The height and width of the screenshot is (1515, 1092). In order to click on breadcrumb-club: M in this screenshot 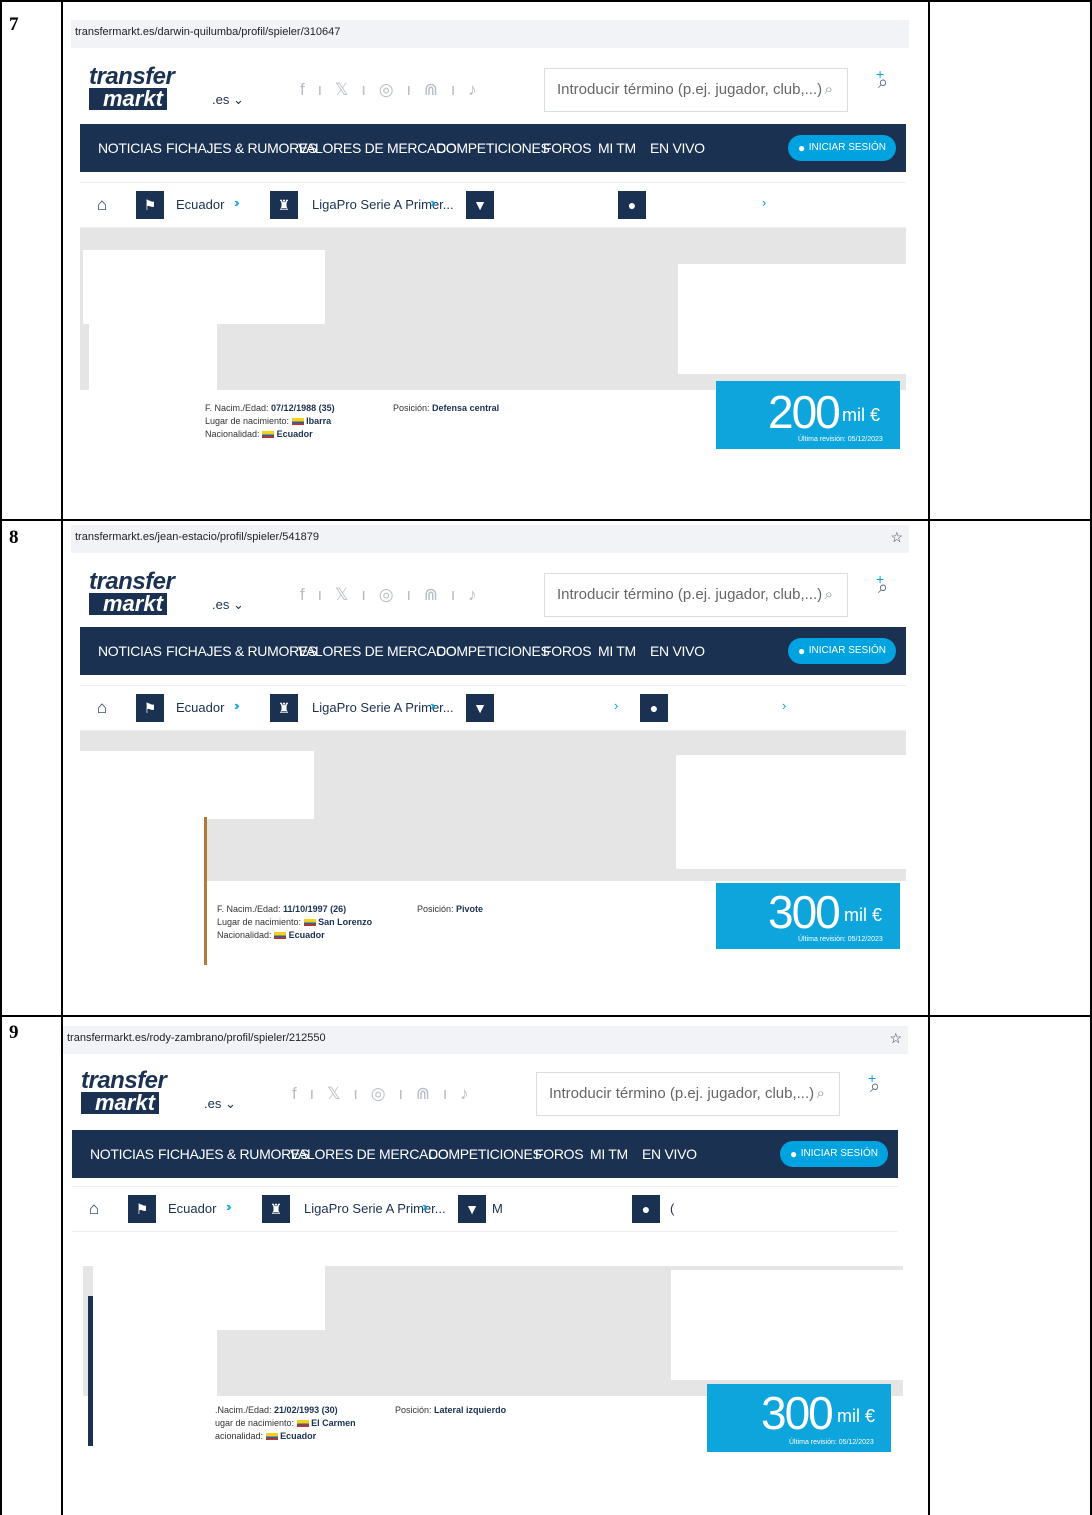, I will do `click(497, 1208)`.